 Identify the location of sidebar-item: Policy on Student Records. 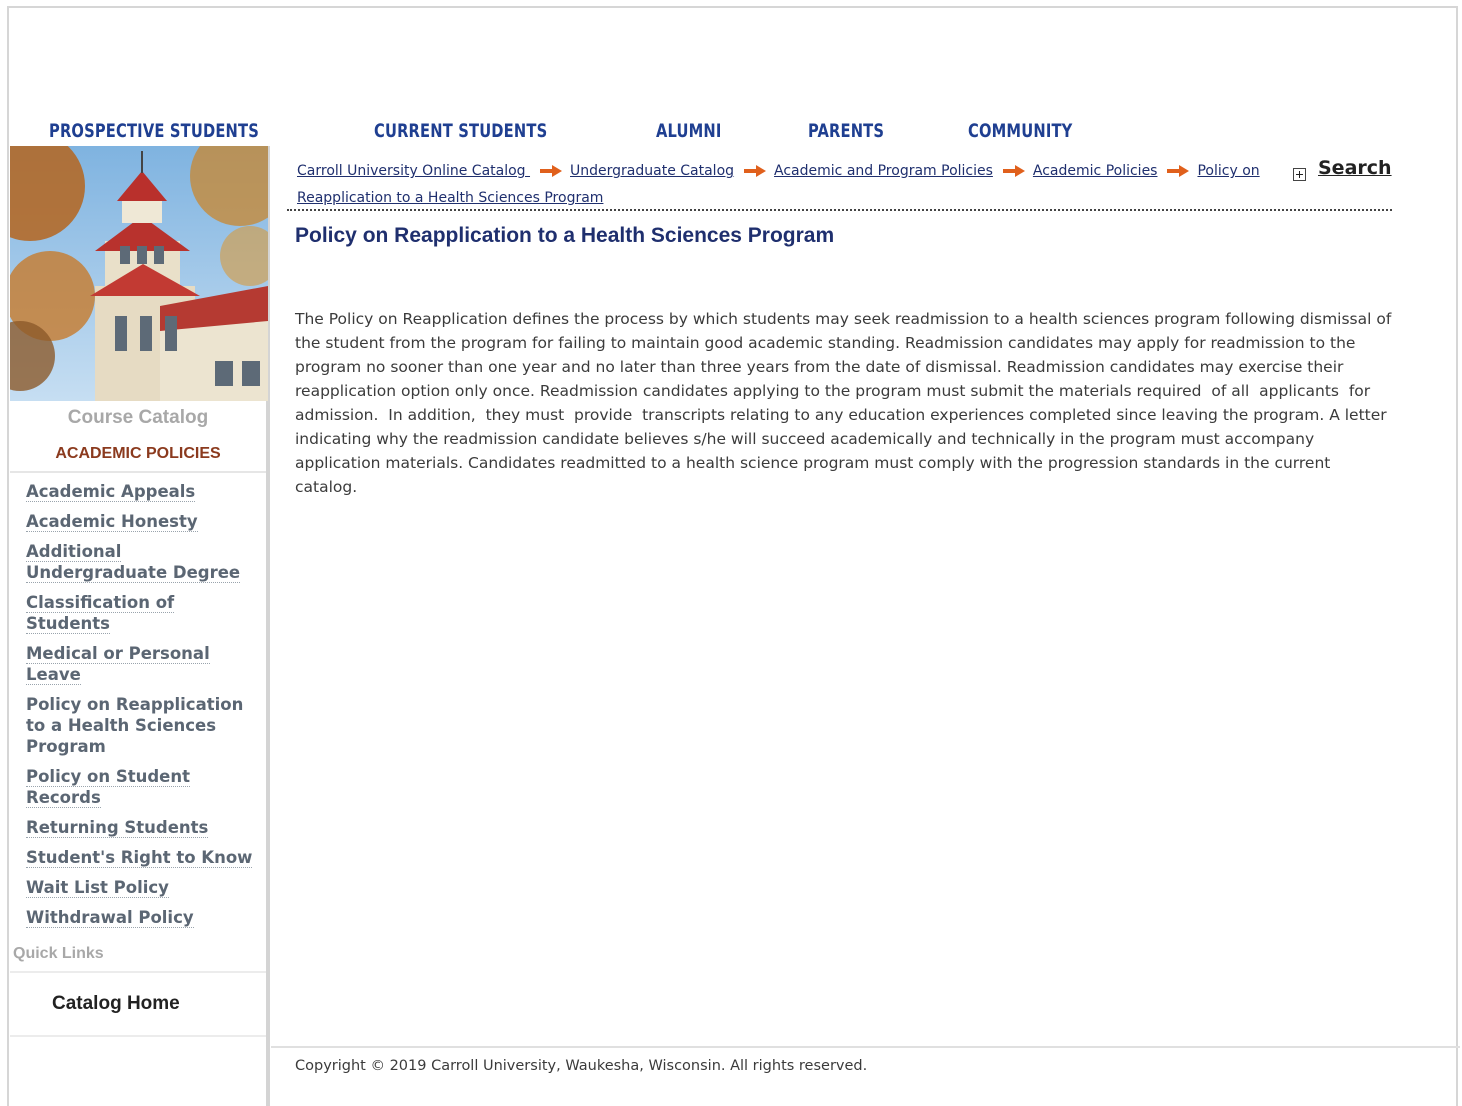
(142, 787).